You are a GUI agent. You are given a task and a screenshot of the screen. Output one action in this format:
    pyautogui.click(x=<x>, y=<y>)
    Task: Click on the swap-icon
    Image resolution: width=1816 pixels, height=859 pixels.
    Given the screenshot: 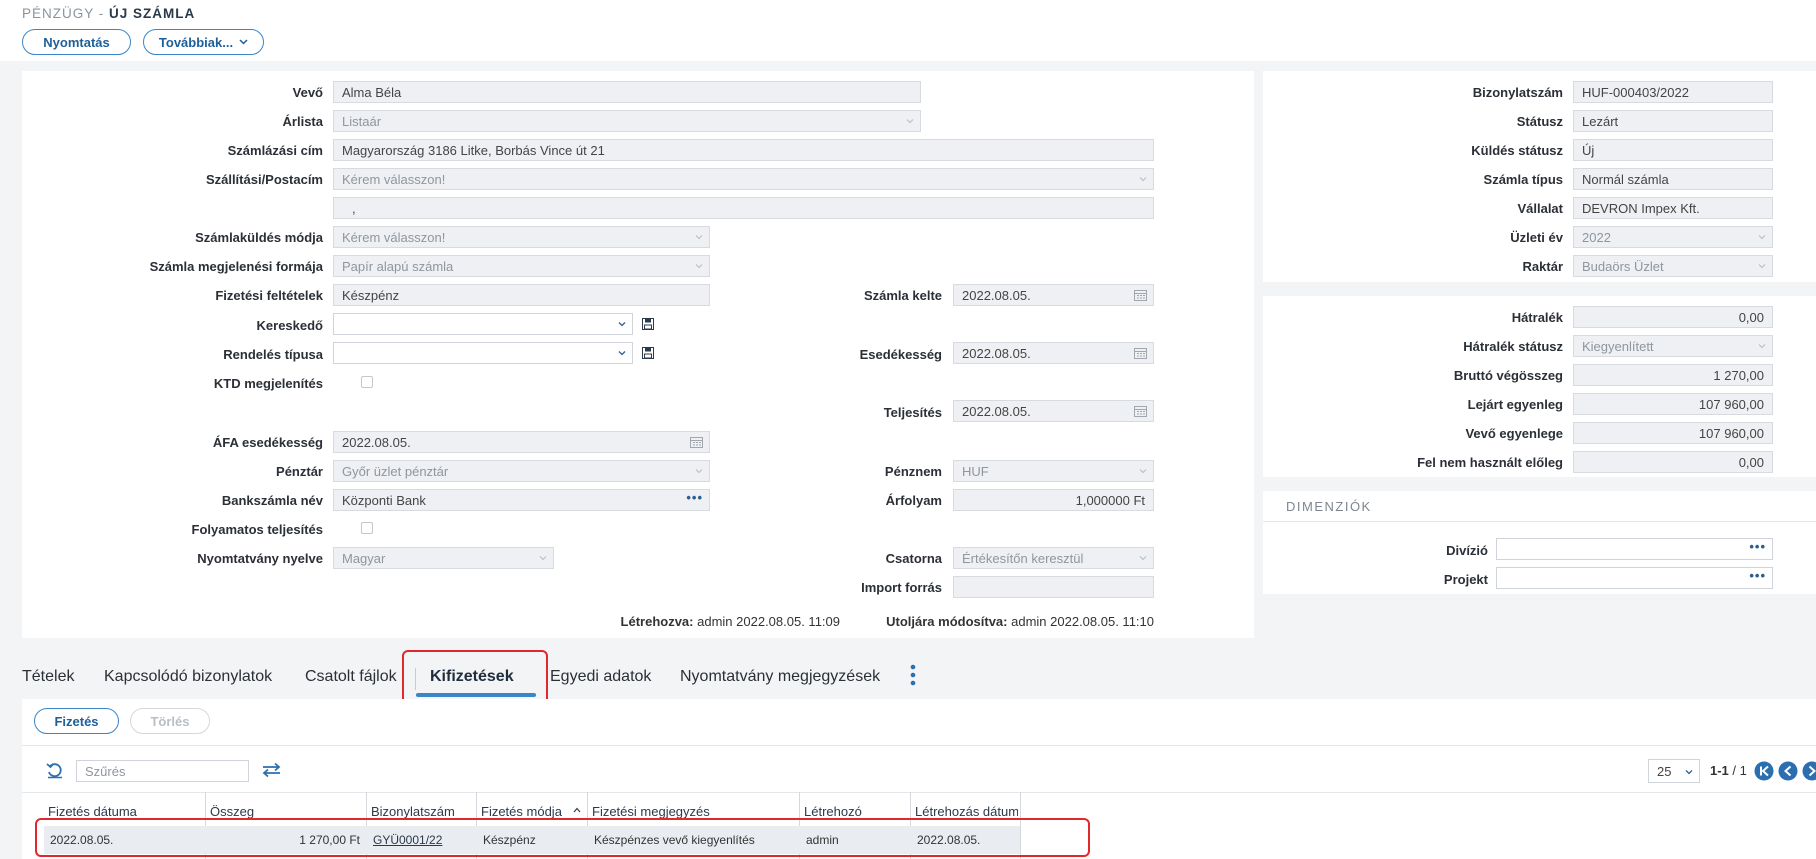 What is the action you would take?
    pyautogui.click(x=271, y=770)
    